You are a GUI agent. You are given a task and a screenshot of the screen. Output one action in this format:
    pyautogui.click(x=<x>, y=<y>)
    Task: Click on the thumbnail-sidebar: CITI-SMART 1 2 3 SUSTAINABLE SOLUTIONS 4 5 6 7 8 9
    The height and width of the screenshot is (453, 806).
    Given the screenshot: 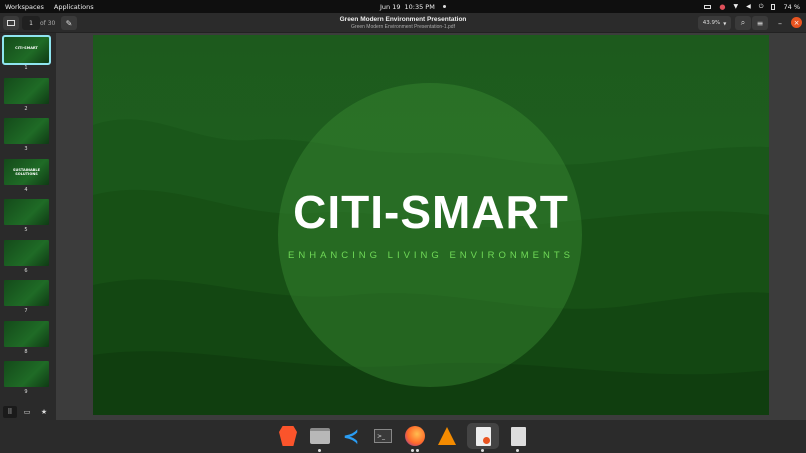 What is the action you would take?
    pyautogui.click(x=28, y=226)
    